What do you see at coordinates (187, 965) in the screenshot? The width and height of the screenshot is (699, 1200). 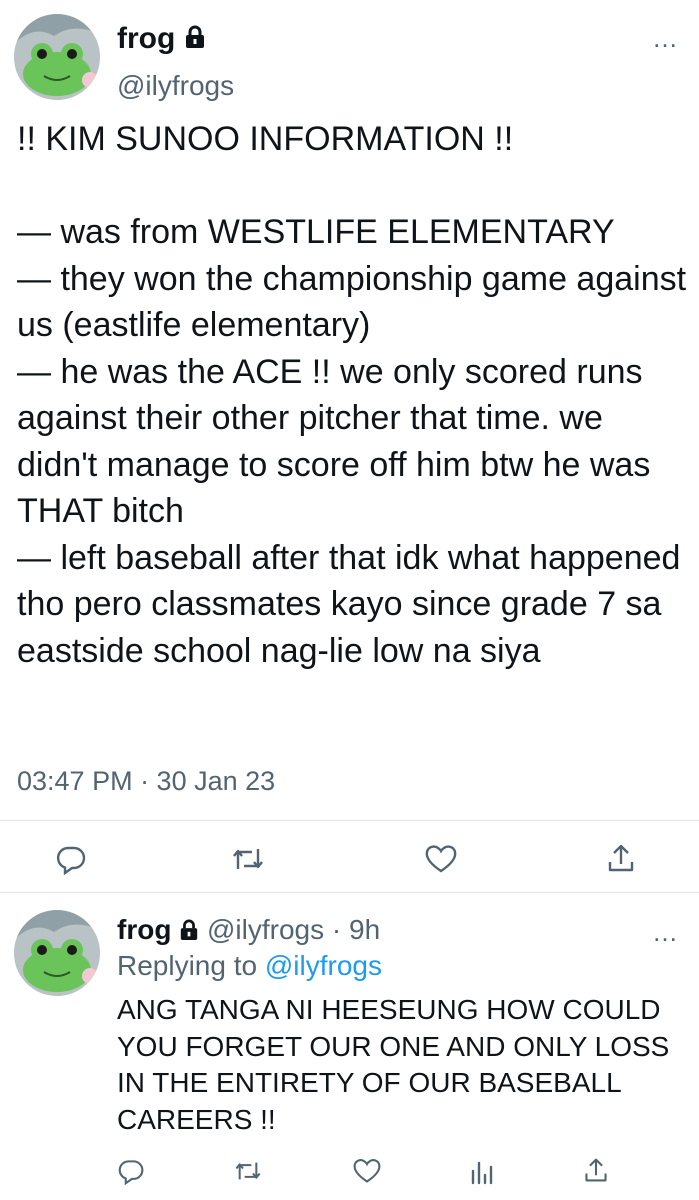 I see `replying-to-label: Replying to` at bounding box center [187, 965].